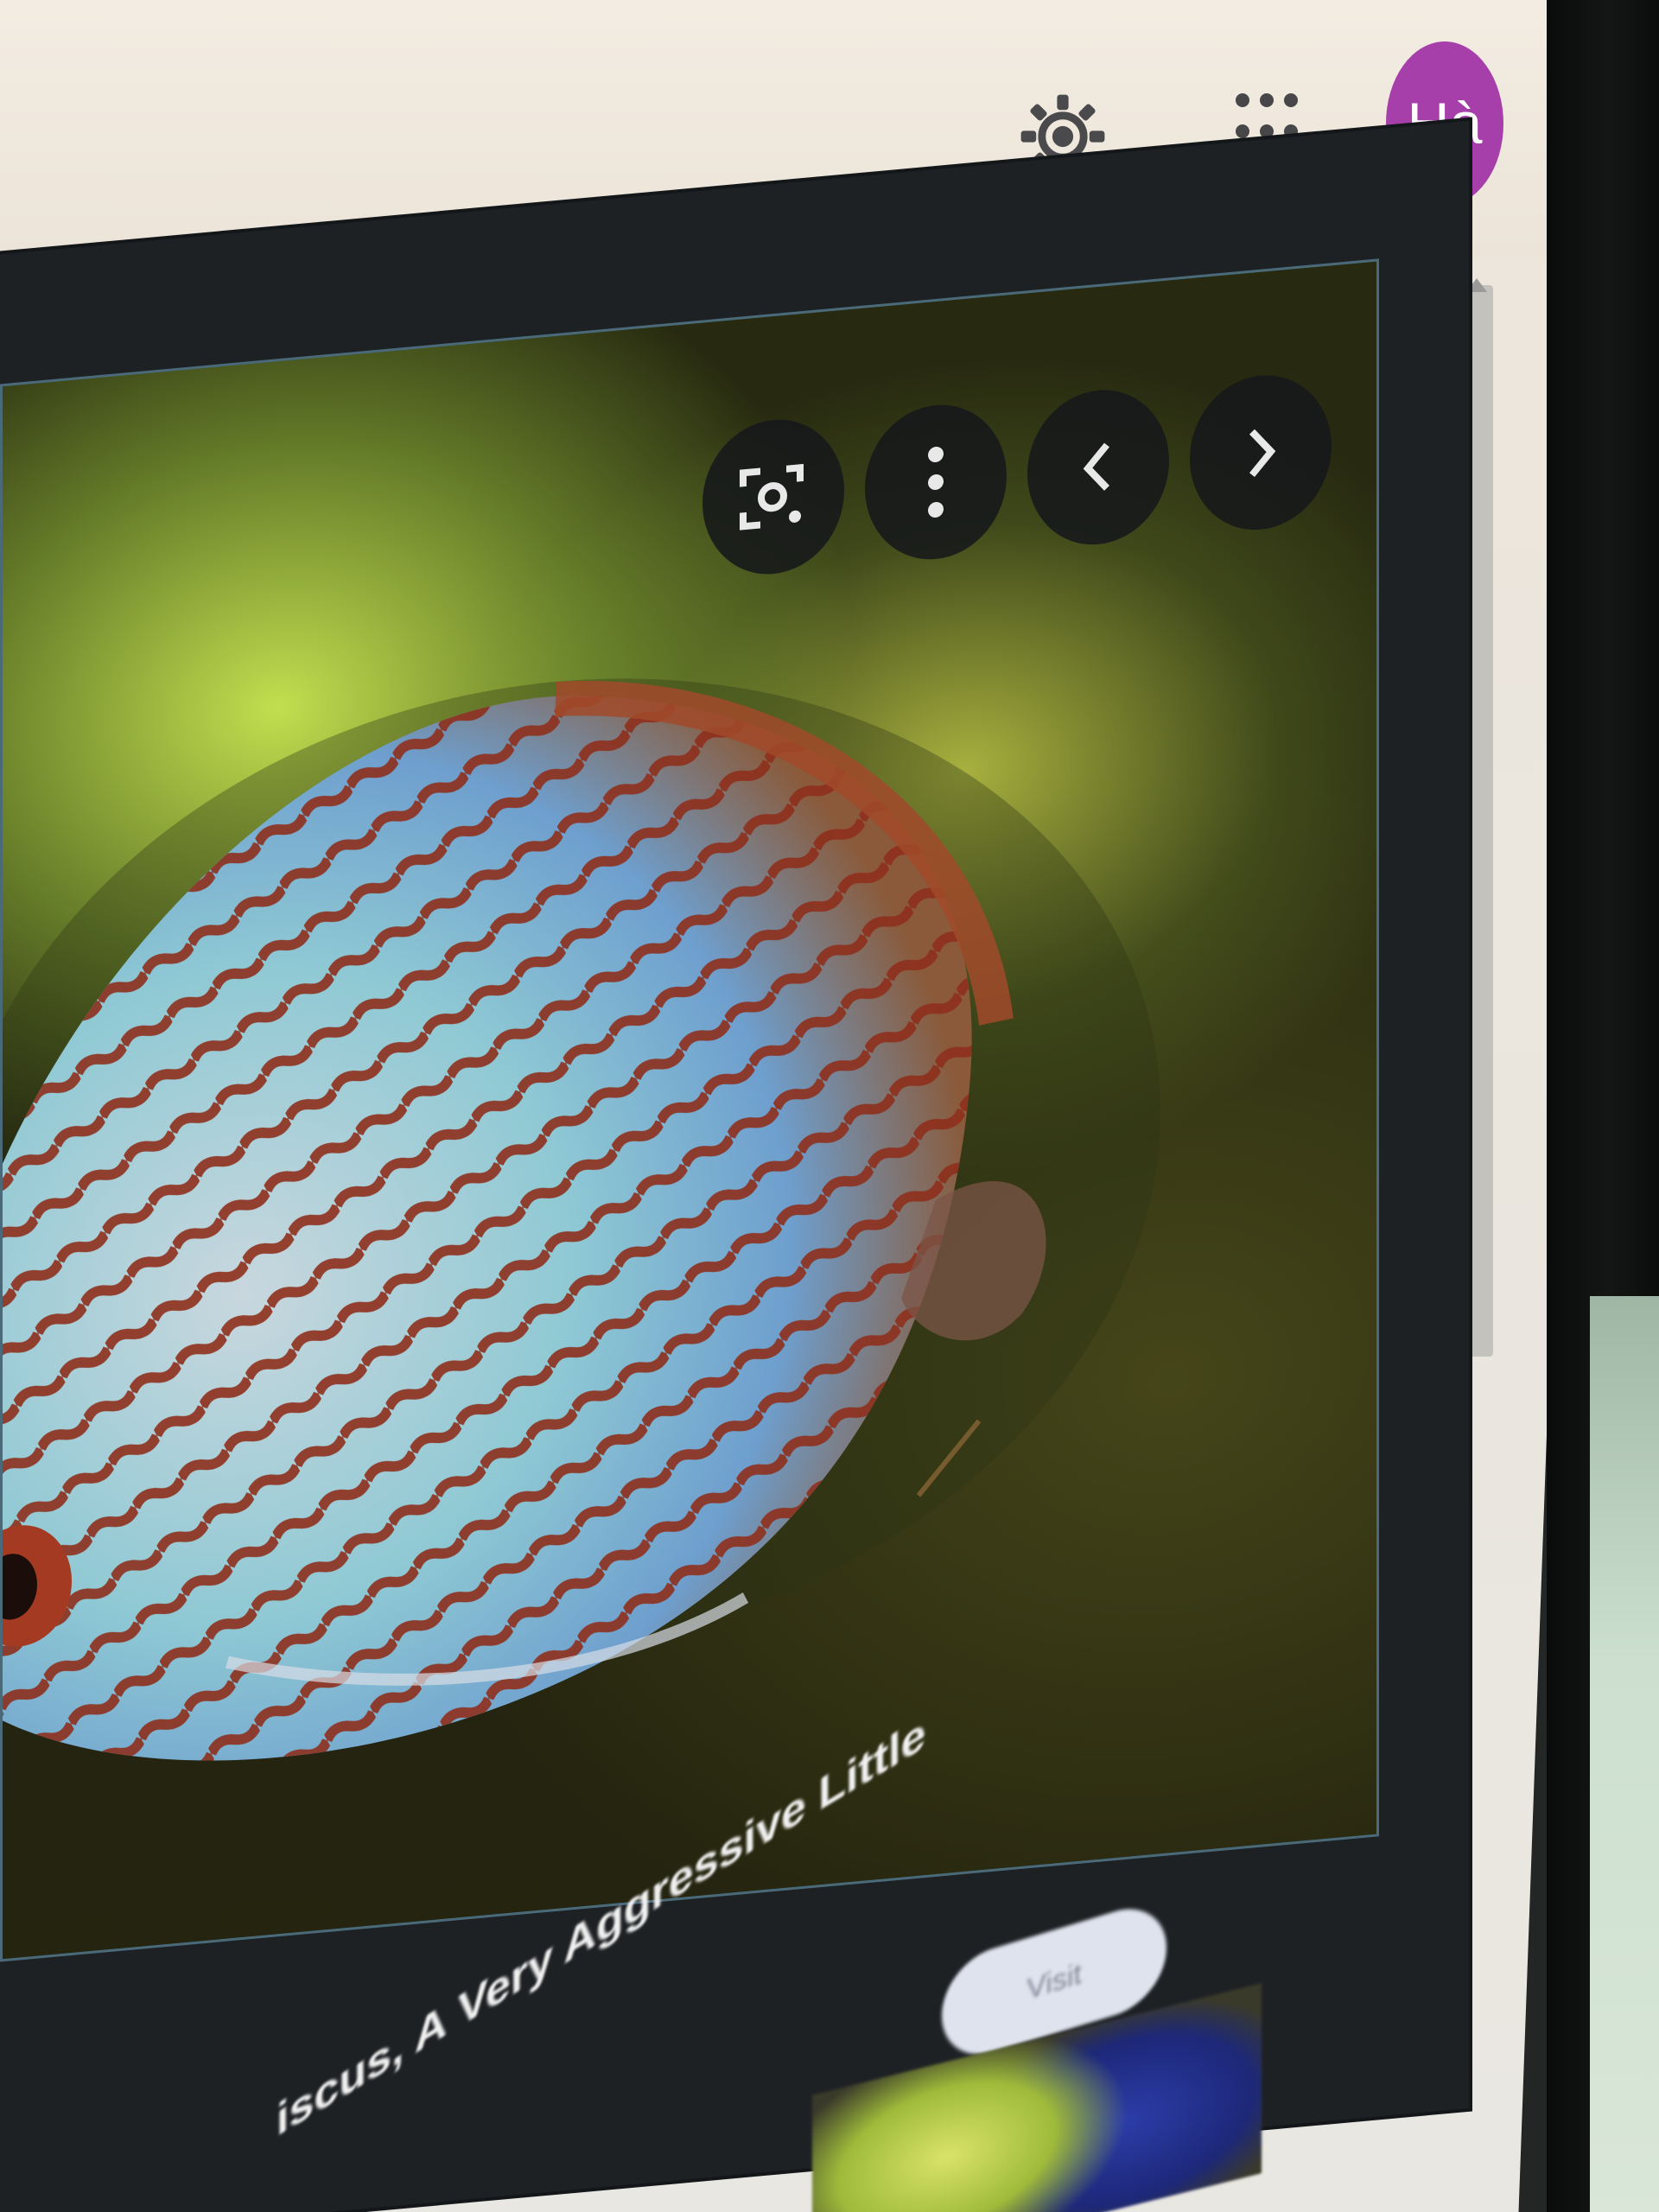 The height and width of the screenshot is (2212, 1659). What do you see at coordinates (936, 482) in the screenshot?
I see `more-options-icon` at bounding box center [936, 482].